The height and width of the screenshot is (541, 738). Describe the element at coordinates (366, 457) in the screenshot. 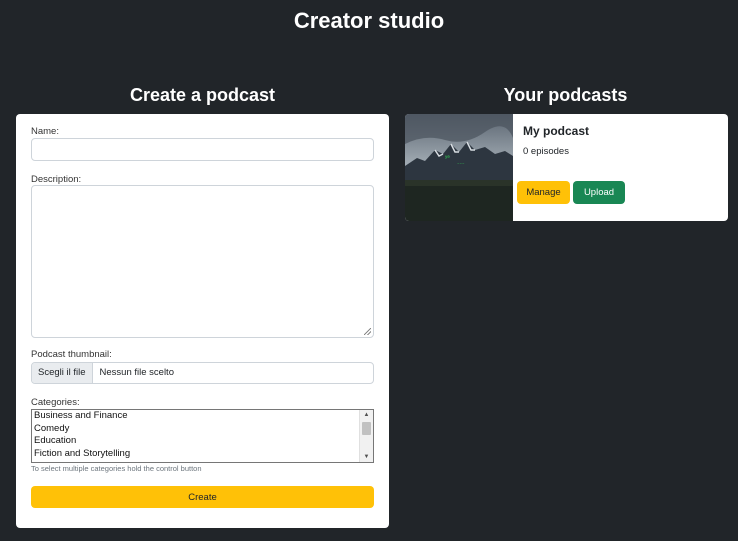

I see `scroll-down-icon: ▼` at that location.